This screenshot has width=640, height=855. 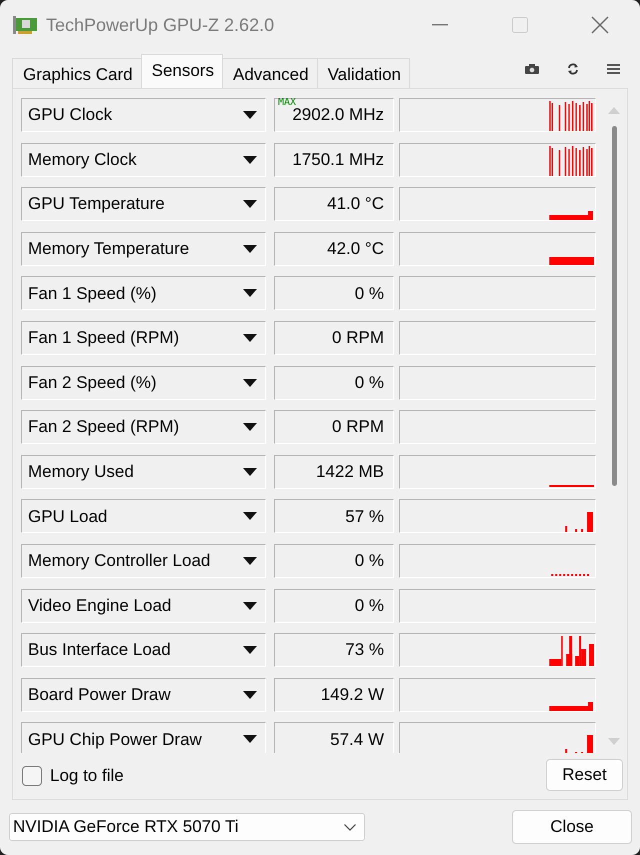 What do you see at coordinates (357, 739) in the screenshot?
I see `sensor-value: 57.4 W` at bounding box center [357, 739].